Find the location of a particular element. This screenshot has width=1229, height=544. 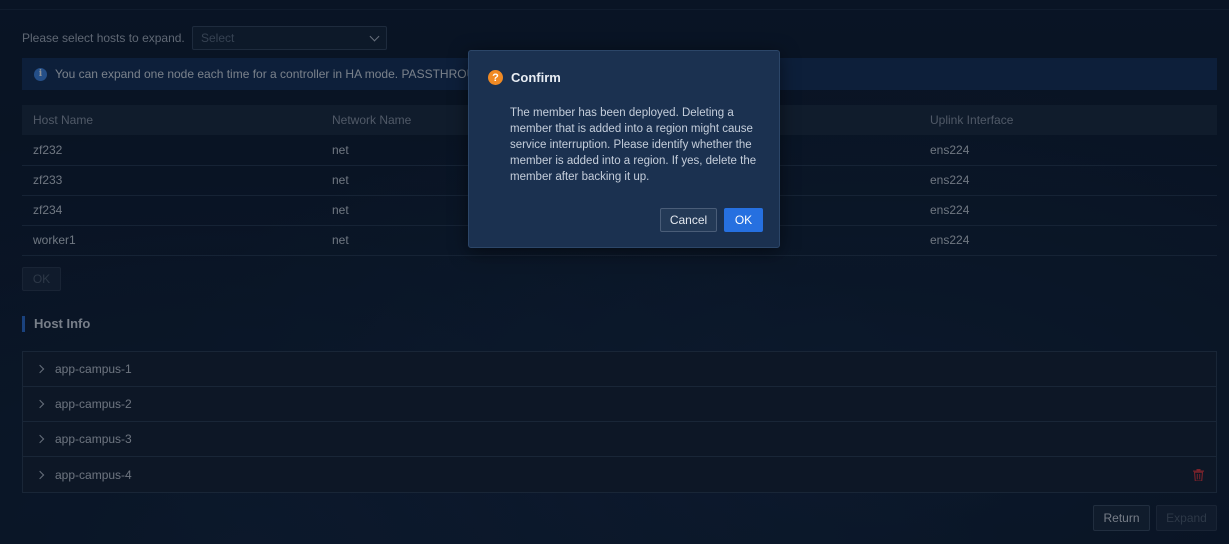

cancel-button: Cancel is located at coordinates (688, 220).